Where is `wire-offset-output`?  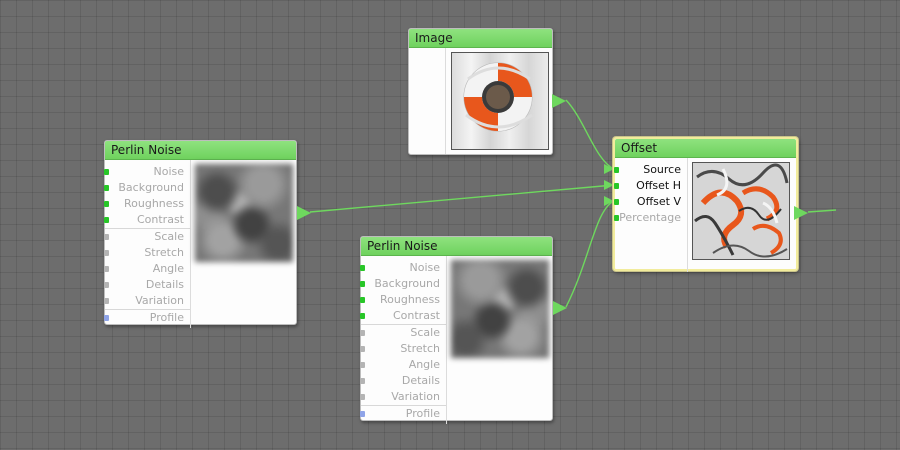
wire-offset-output is located at coordinates (822, 211).